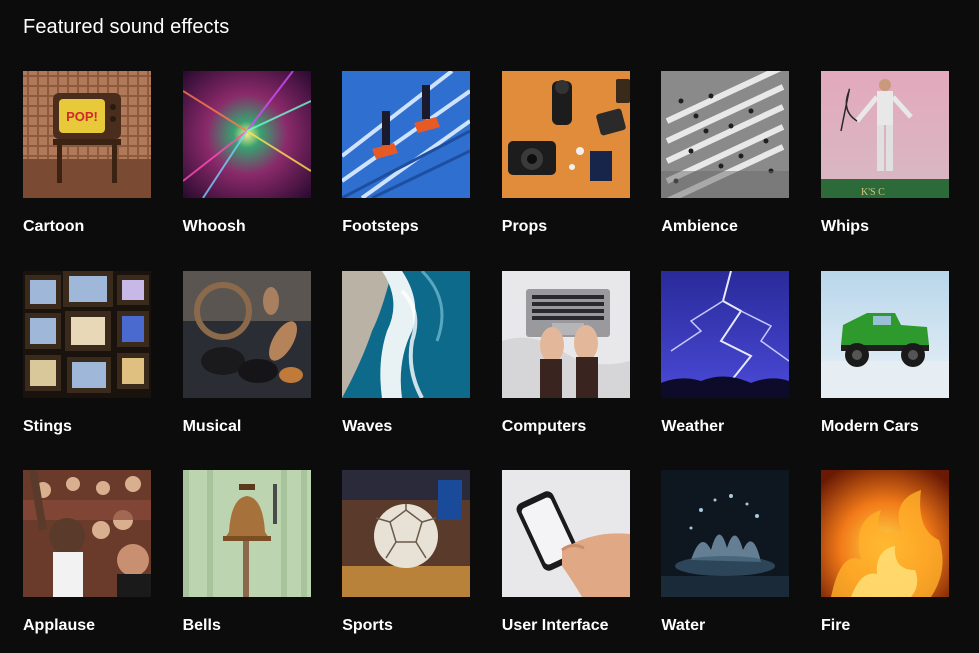 This screenshot has width=979, height=653. What do you see at coordinates (884, 334) in the screenshot?
I see `green-truck-image` at bounding box center [884, 334].